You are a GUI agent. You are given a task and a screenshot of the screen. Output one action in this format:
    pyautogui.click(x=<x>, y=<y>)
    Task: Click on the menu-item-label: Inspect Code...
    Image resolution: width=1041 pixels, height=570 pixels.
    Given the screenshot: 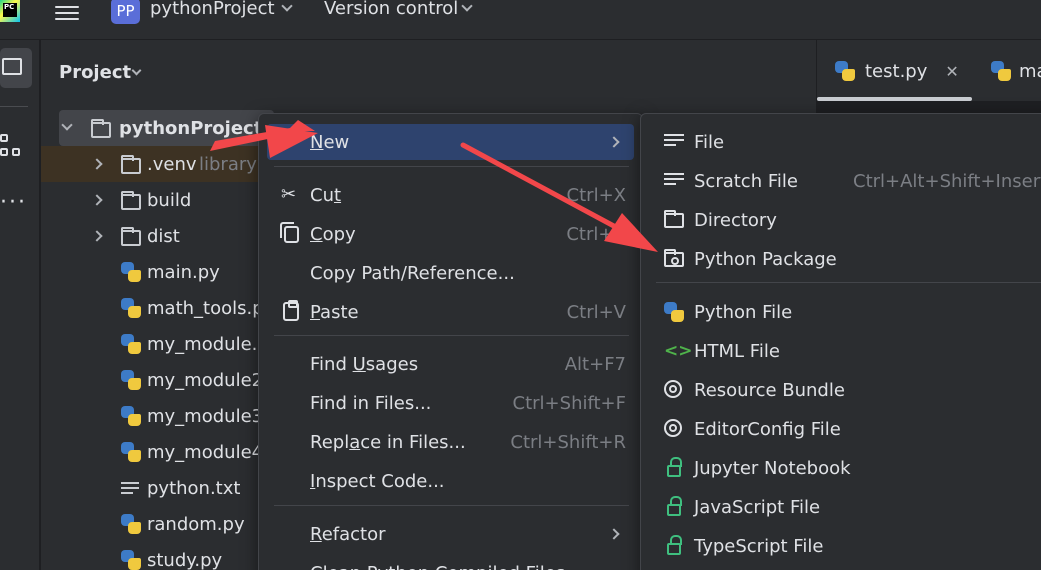 What is the action you would take?
    pyautogui.click(x=377, y=481)
    